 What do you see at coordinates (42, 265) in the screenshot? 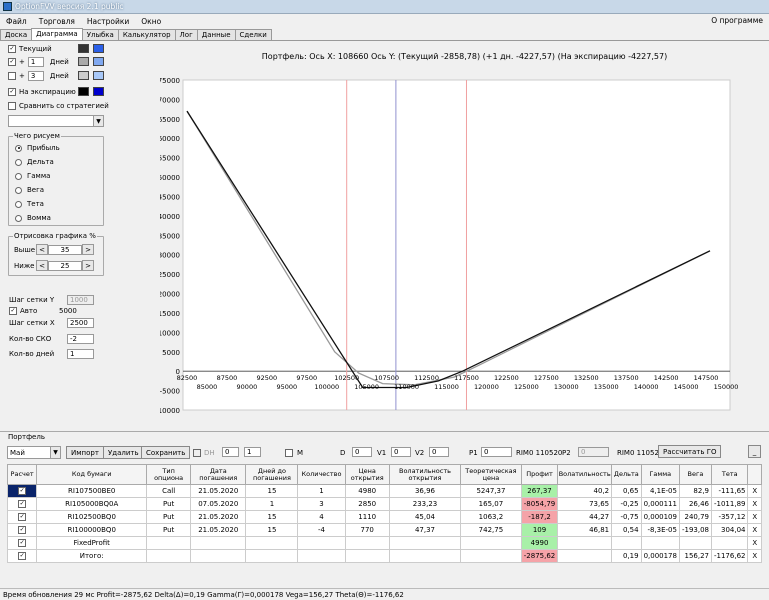
I see `below-decrease-button: <` at bounding box center [42, 265].